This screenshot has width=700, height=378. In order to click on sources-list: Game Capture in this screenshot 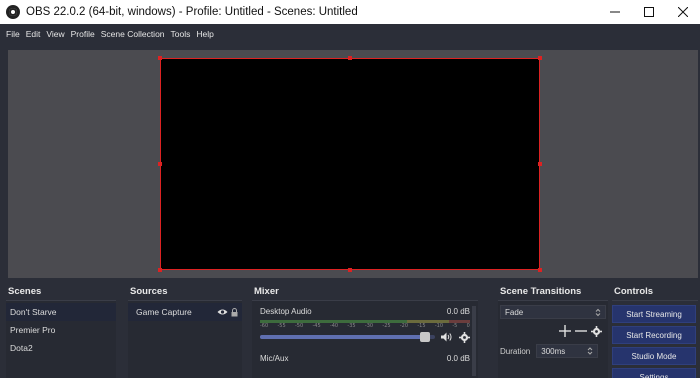, I will do `click(185, 339)`.